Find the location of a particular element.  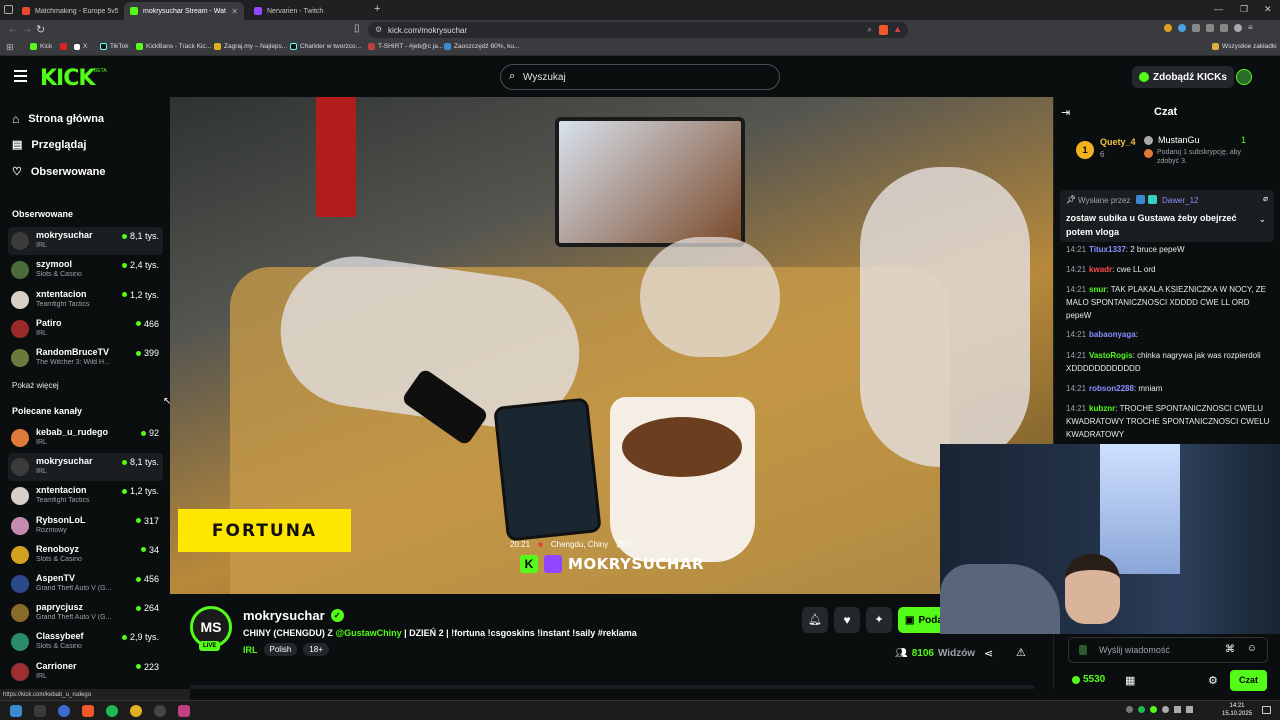

store-icon: ▦ is located at coordinates (1130, 680).